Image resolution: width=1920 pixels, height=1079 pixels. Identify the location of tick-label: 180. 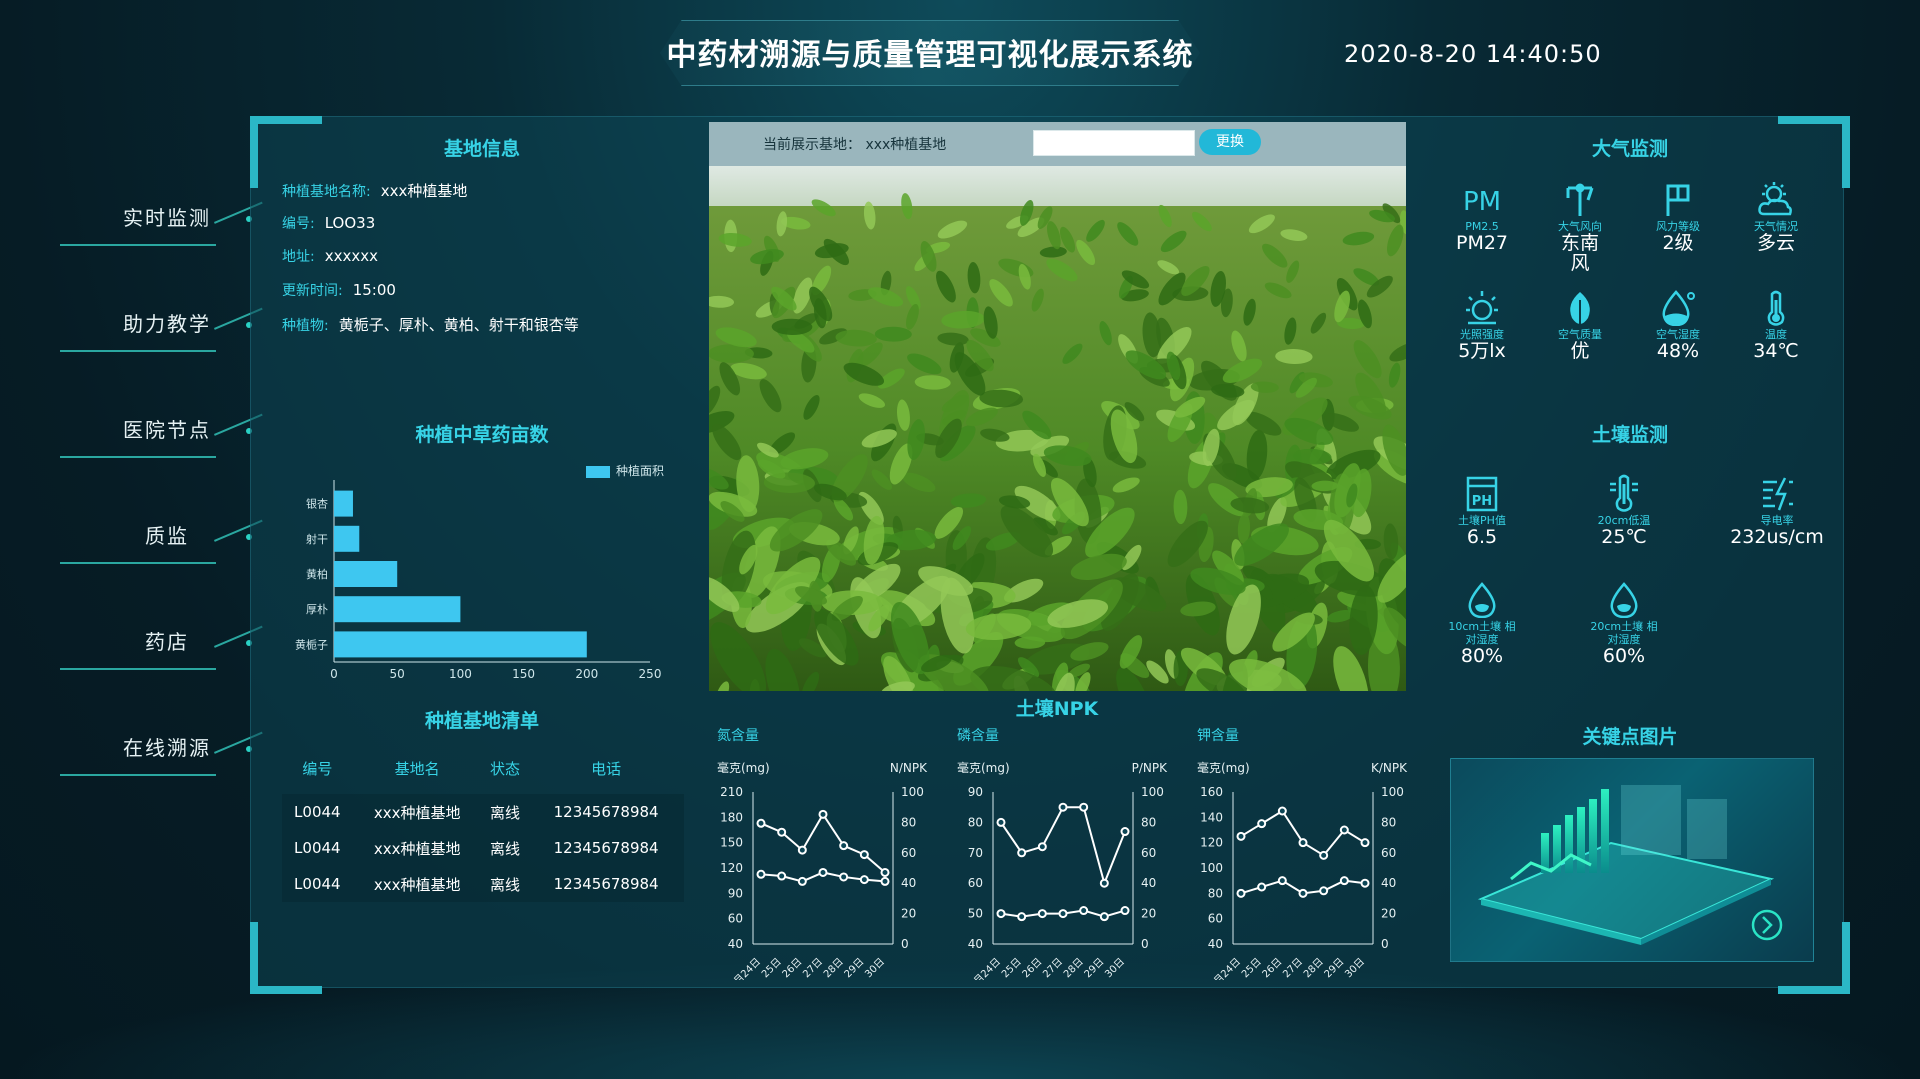
(731, 817).